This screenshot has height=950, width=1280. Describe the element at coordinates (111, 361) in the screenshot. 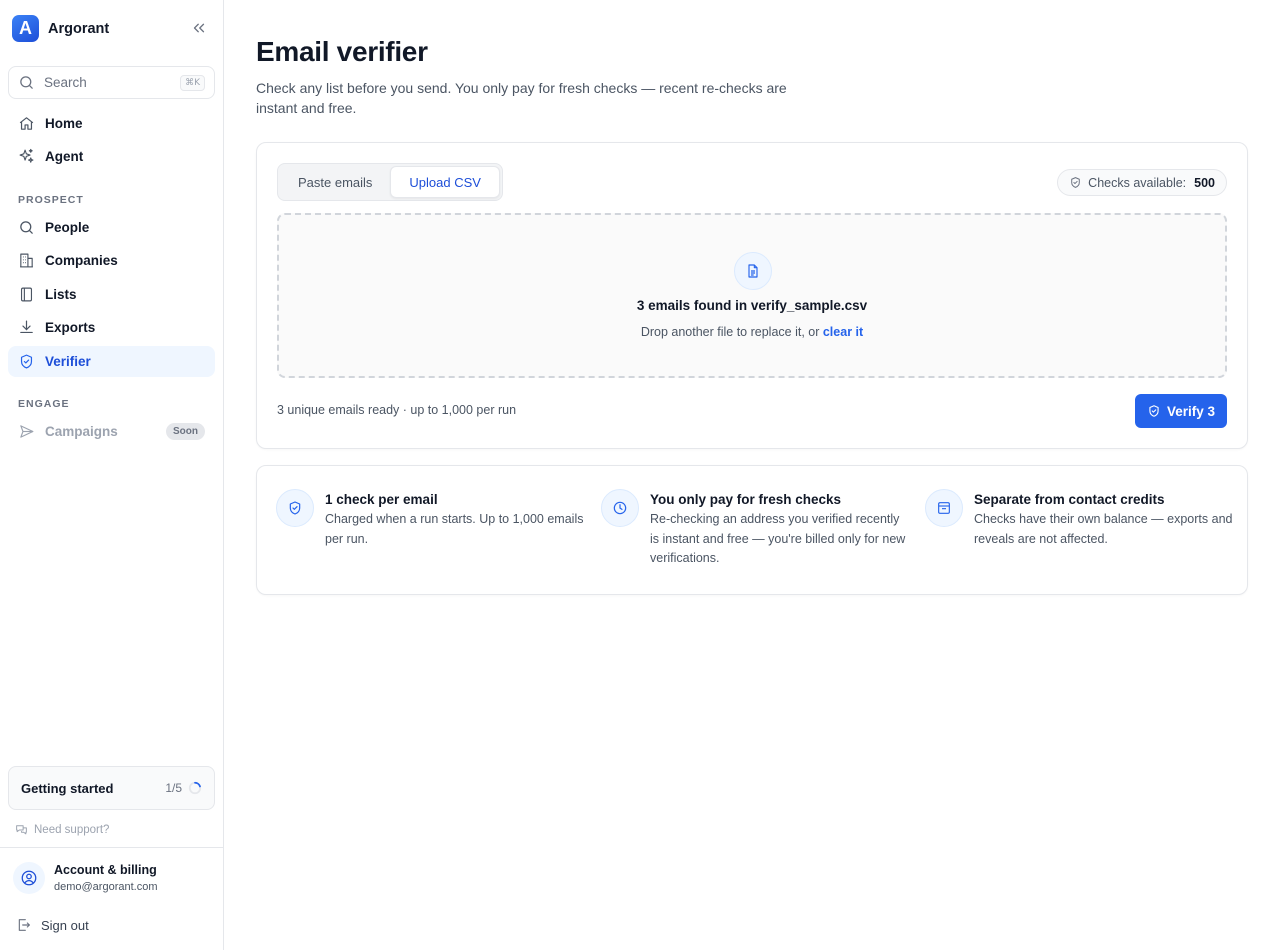

I see `sidebar-item-verifier: Verifier` at that location.